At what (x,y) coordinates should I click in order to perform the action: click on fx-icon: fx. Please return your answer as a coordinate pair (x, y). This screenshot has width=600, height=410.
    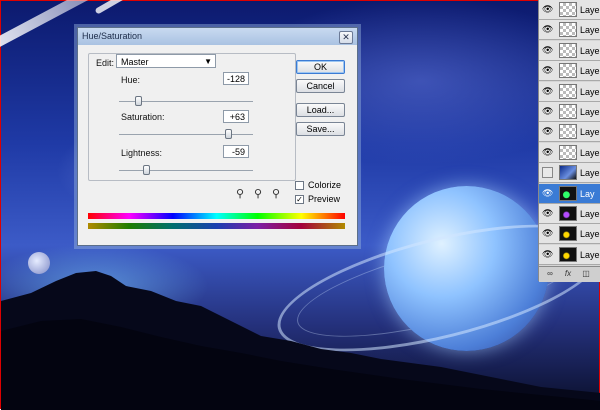
    Looking at the image, I should click on (568, 274).